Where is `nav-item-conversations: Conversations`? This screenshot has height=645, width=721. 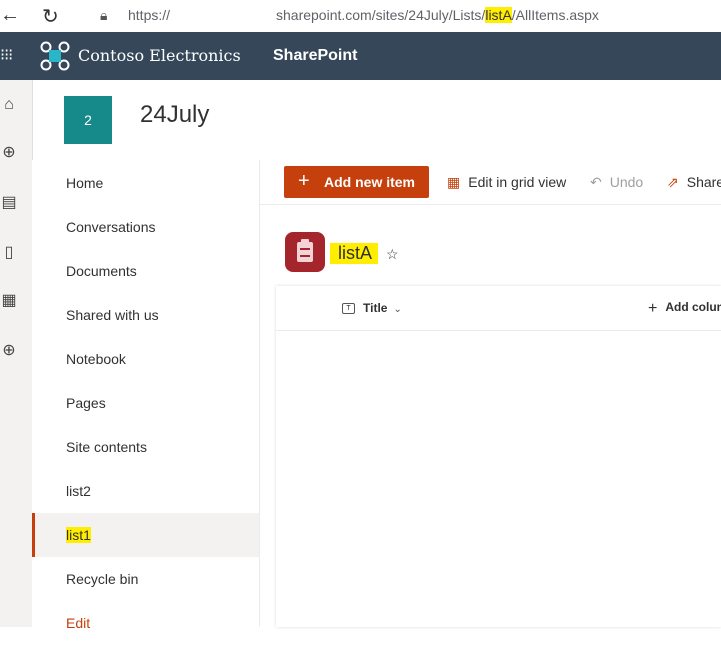 nav-item-conversations: Conversations is located at coordinates (145, 227).